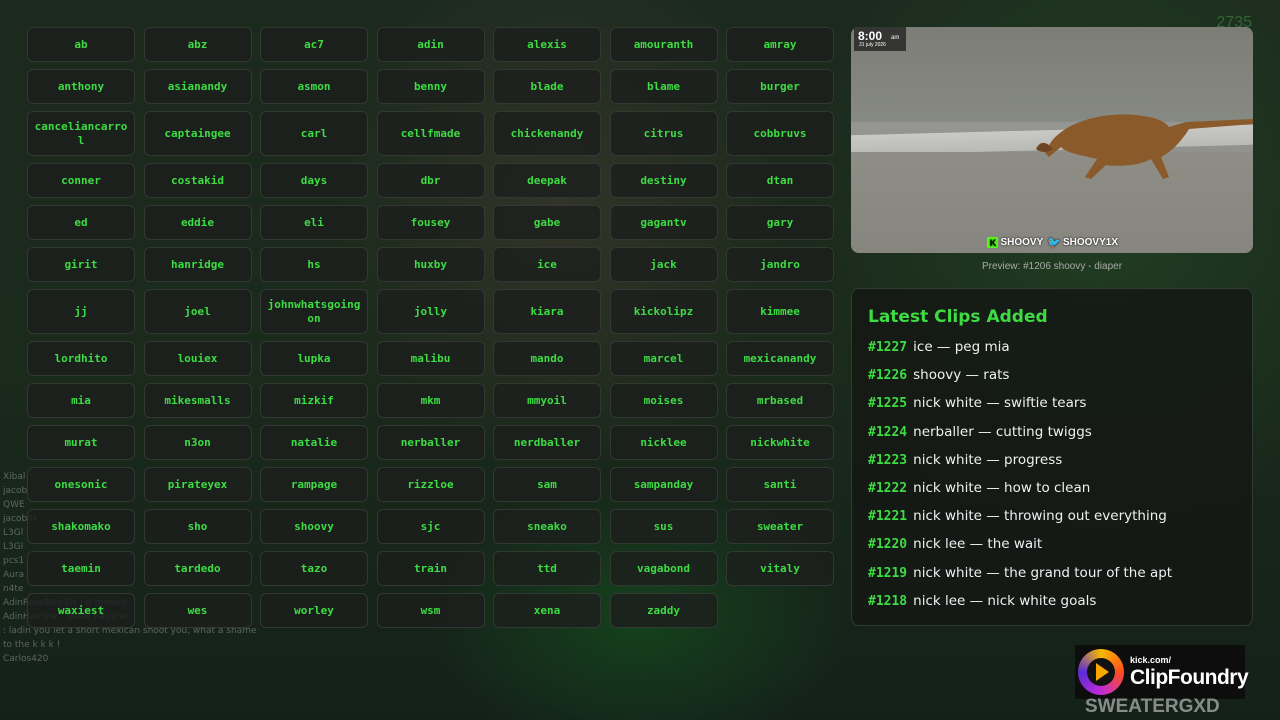 The height and width of the screenshot is (720, 1280). What do you see at coordinates (314, 526) in the screenshot?
I see `streamer-button: shoovy` at bounding box center [314, 526].